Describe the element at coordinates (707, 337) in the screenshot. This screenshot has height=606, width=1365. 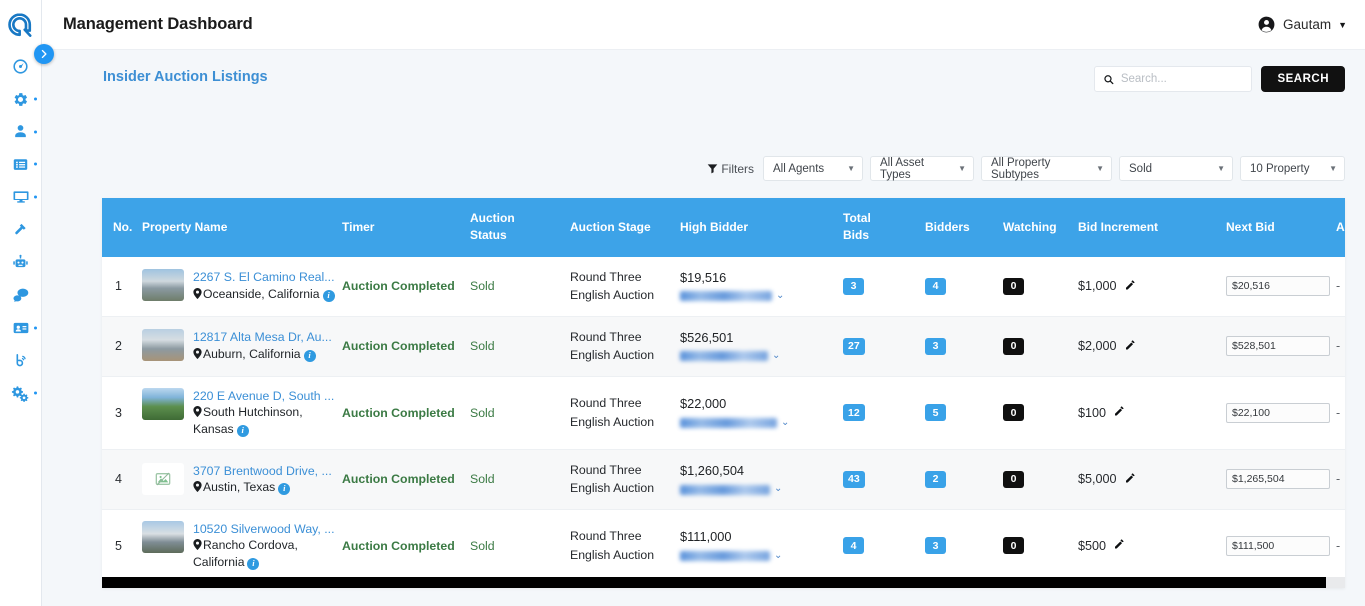
I see `high-bid-amount: $526,501` at that location.